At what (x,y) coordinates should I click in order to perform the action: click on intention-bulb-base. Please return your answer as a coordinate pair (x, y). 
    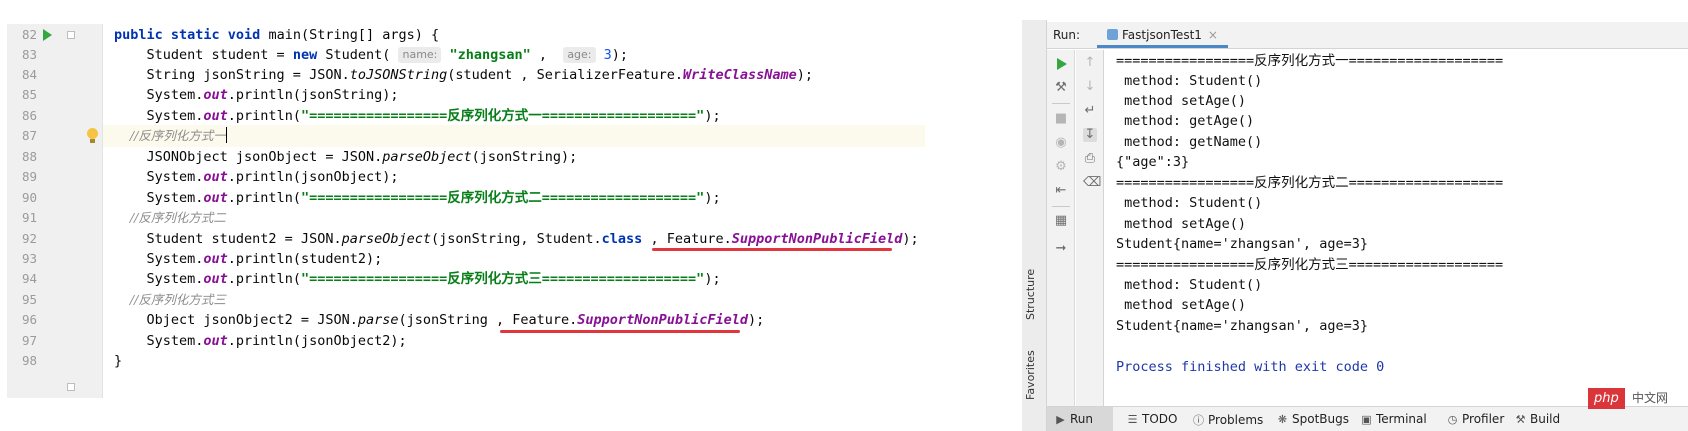
    Looking at the image, I should click on (92, 141).